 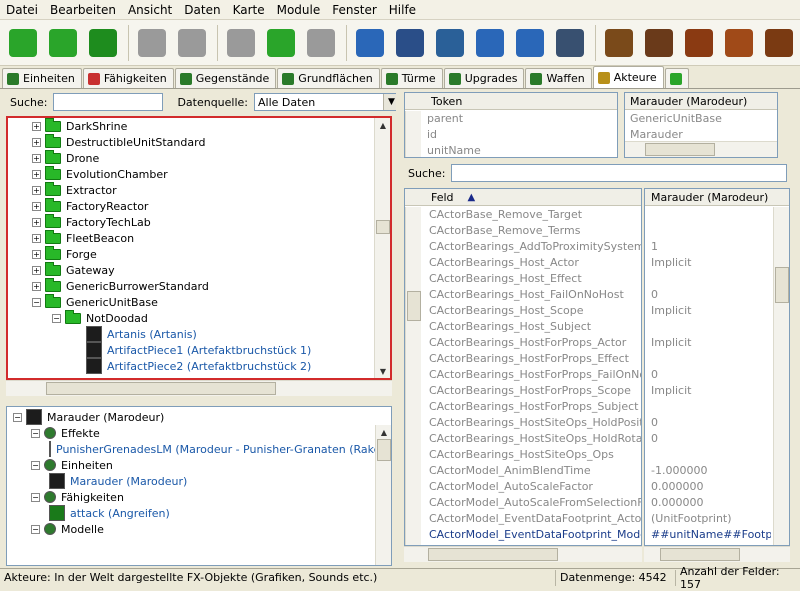 What do you see at coordinates (535, 518) in the screenshot?
I see `field-row: CActorModel_EventDataFootprint_Actor` at bounding box center [535, 518].